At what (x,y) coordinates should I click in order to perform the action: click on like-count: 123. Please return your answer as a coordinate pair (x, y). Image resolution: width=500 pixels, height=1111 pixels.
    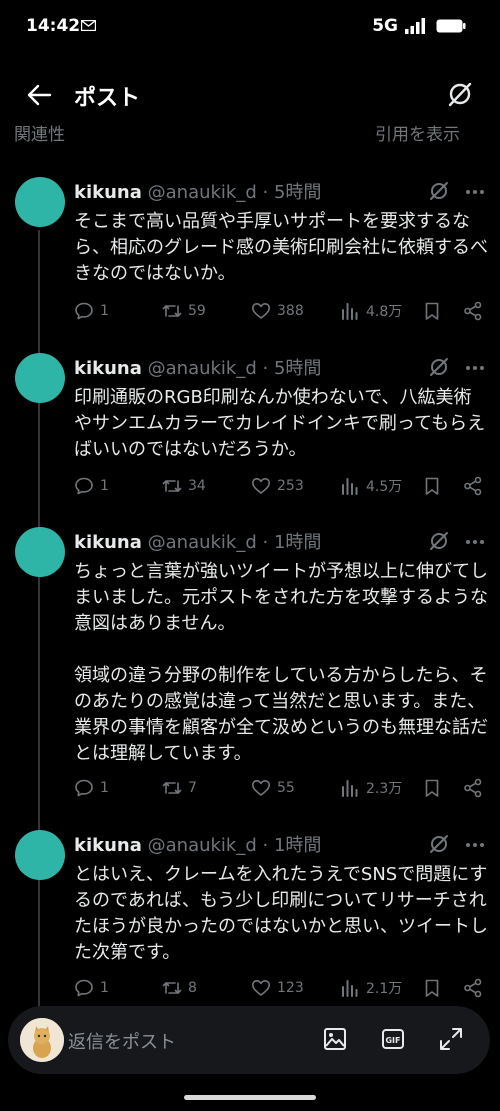
    Looking at the image, I should click on (290, 988).